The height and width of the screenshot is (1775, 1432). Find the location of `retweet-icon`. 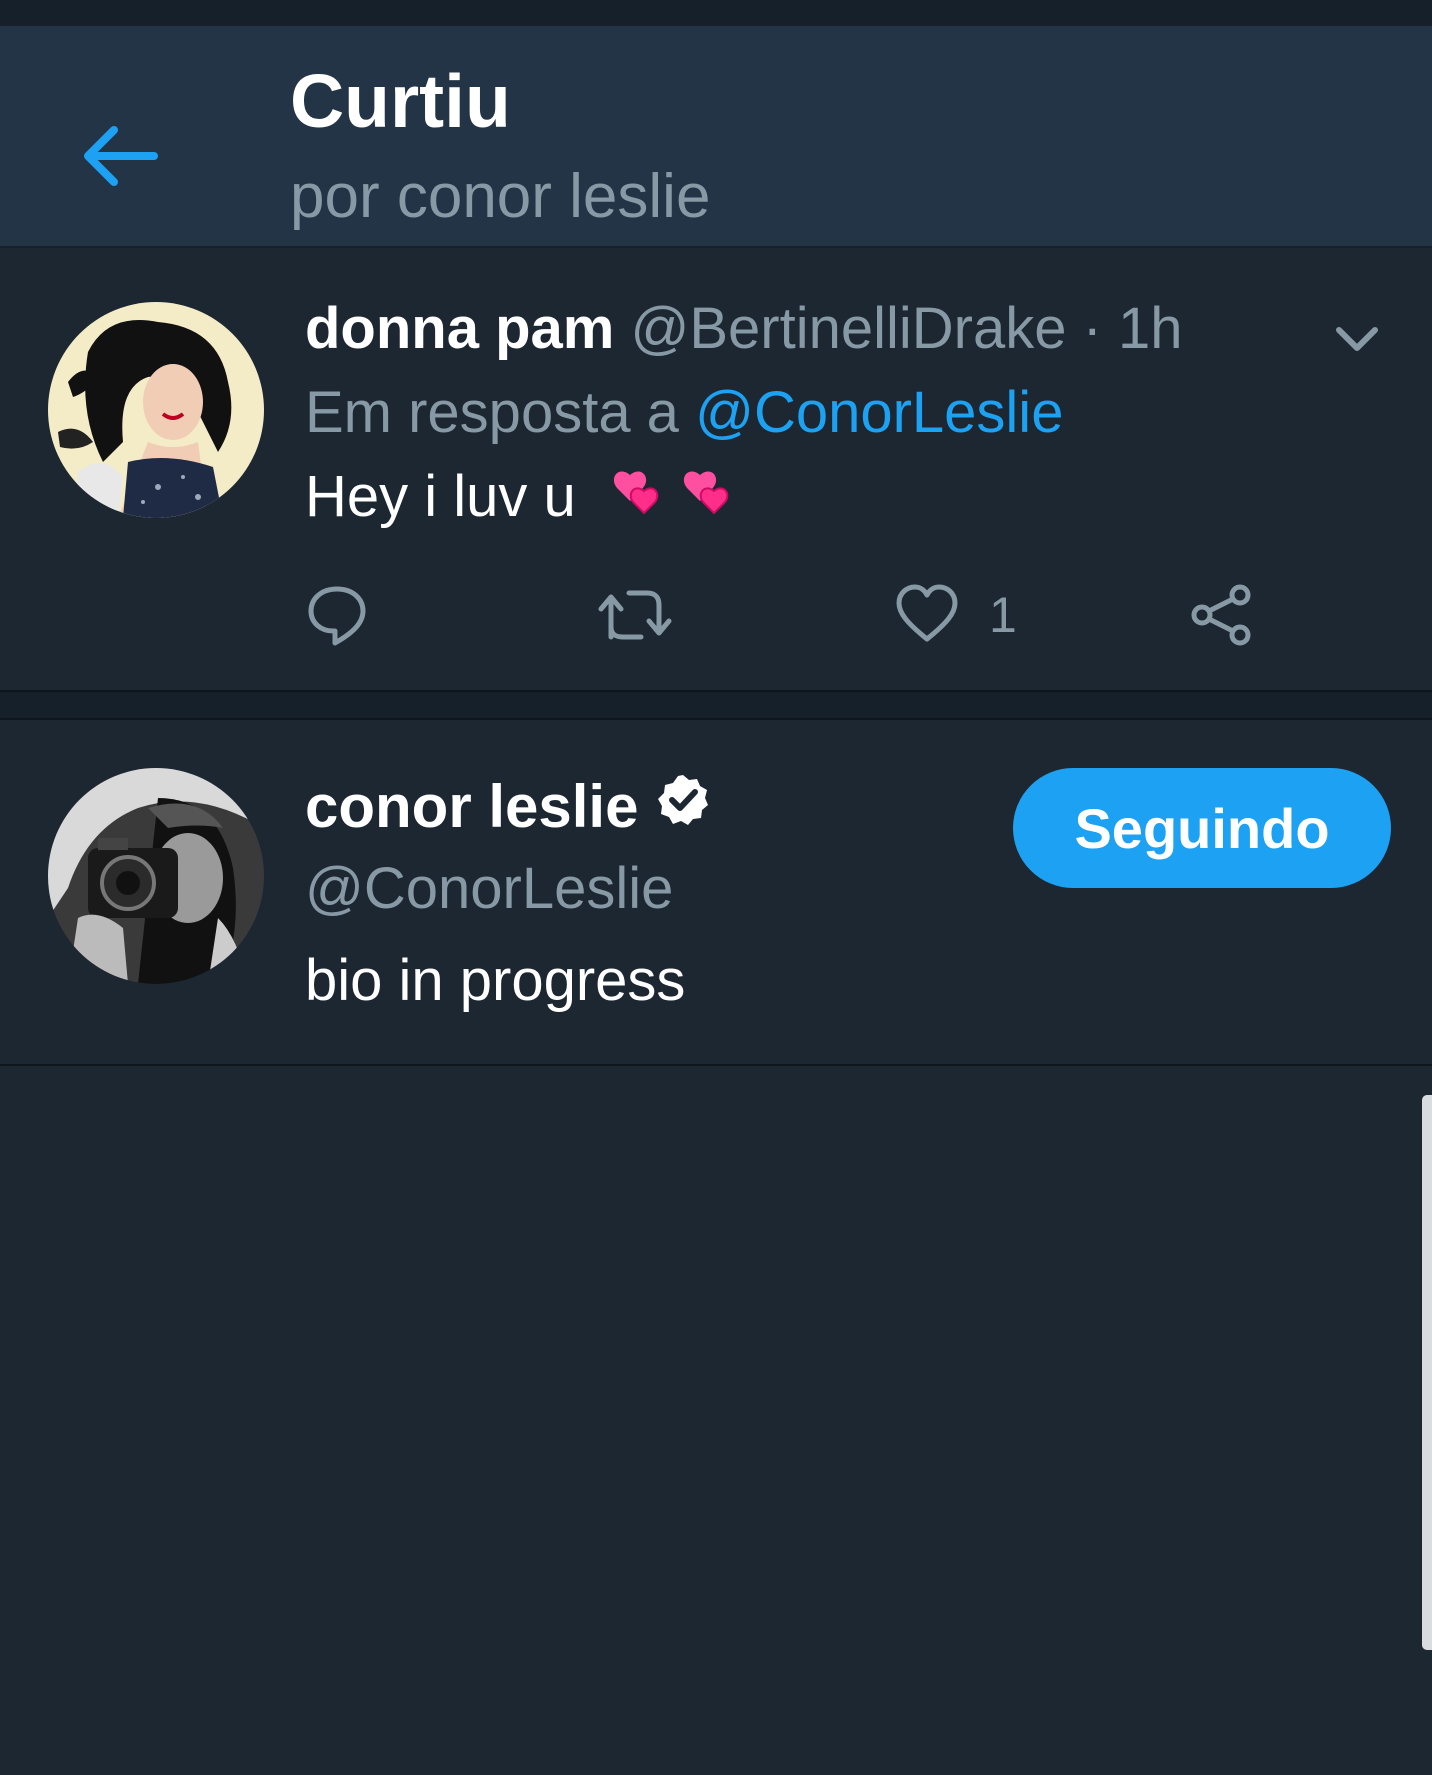

retweet-icon is located at coordinates (635, 615).